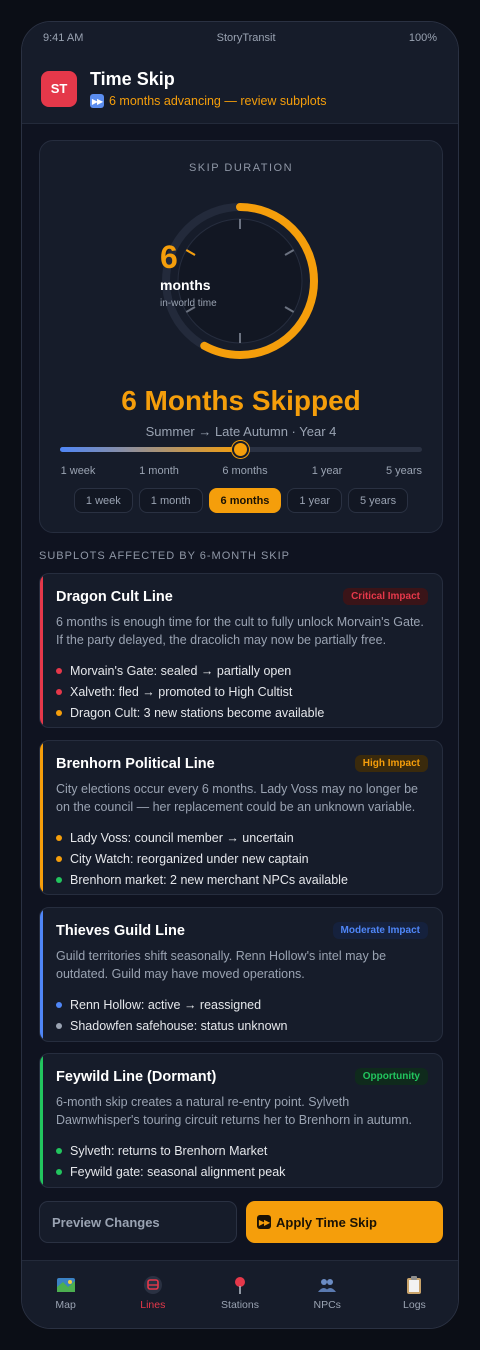  I want to click on tab-stations: Stations, so click(239, 1294).